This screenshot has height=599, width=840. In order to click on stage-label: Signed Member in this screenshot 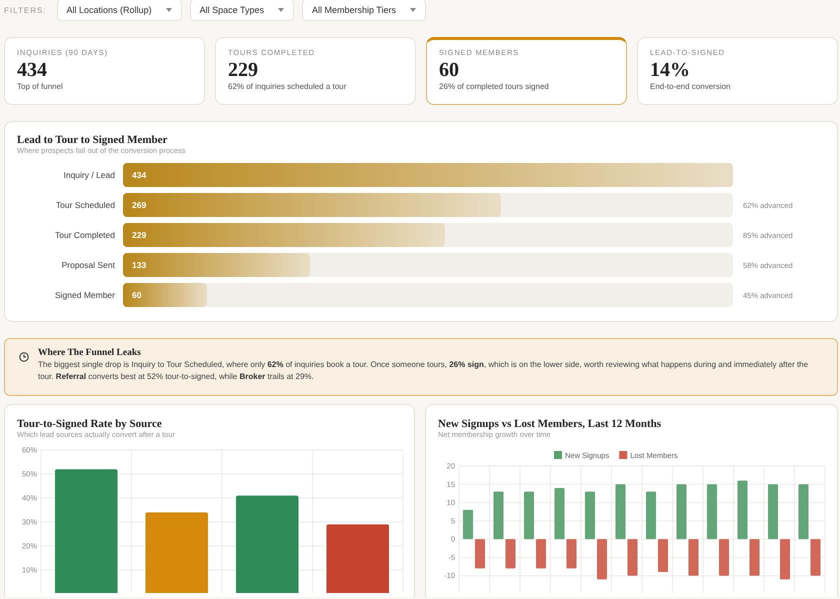, I will do `click(84, 295)`.